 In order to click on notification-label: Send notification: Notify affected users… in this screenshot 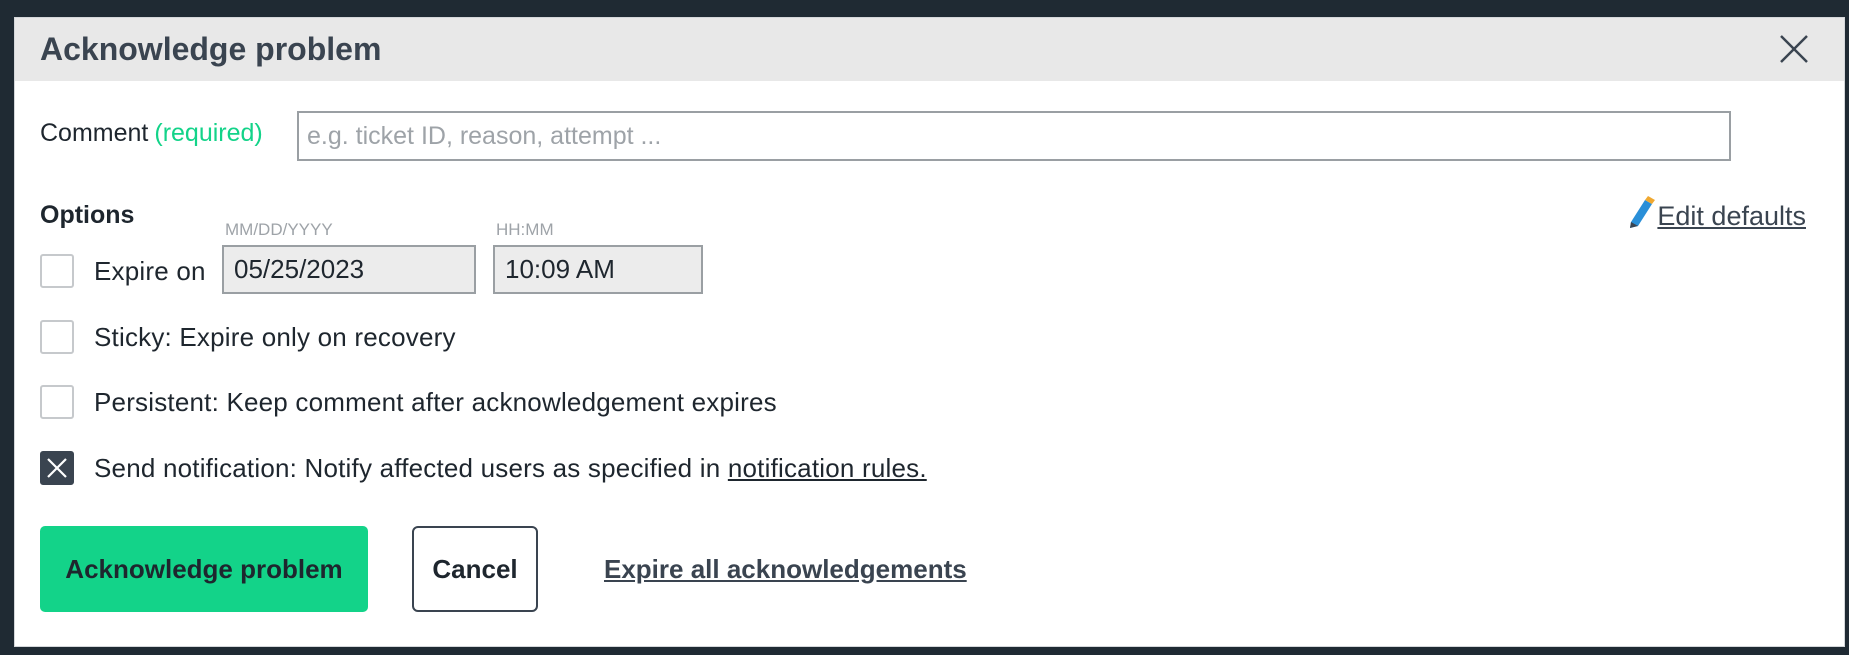, I will do `click(407, 467)`.